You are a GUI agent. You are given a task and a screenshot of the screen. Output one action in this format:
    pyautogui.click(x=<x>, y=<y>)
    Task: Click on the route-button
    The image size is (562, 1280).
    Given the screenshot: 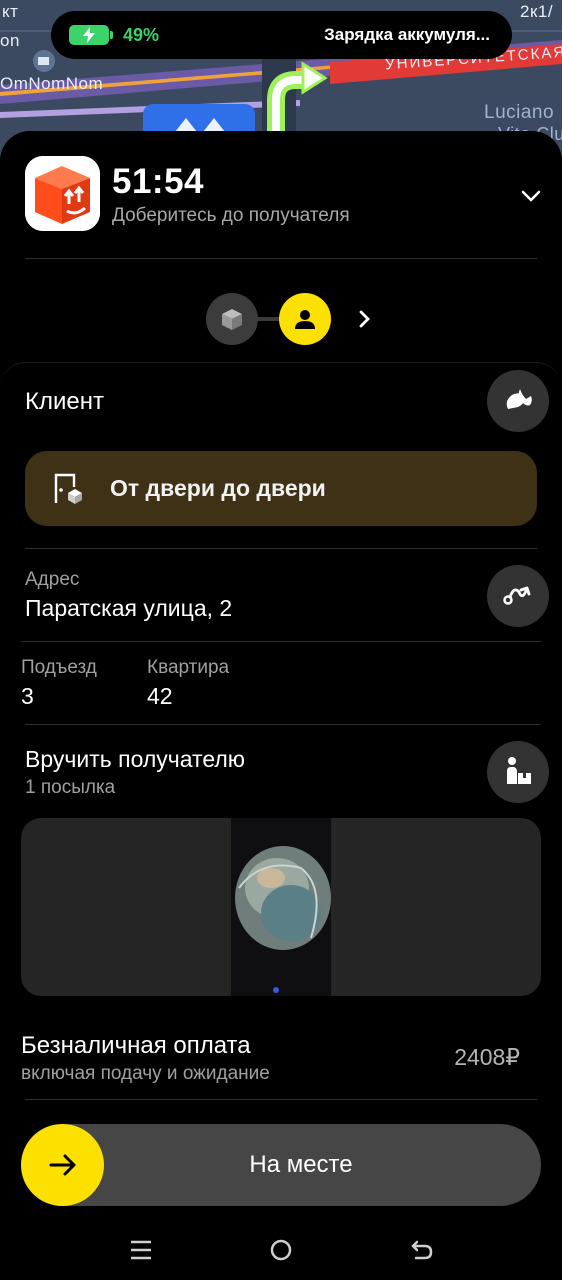 What is the action you would take?
    pyautogui.click(x=518, y=596)
    